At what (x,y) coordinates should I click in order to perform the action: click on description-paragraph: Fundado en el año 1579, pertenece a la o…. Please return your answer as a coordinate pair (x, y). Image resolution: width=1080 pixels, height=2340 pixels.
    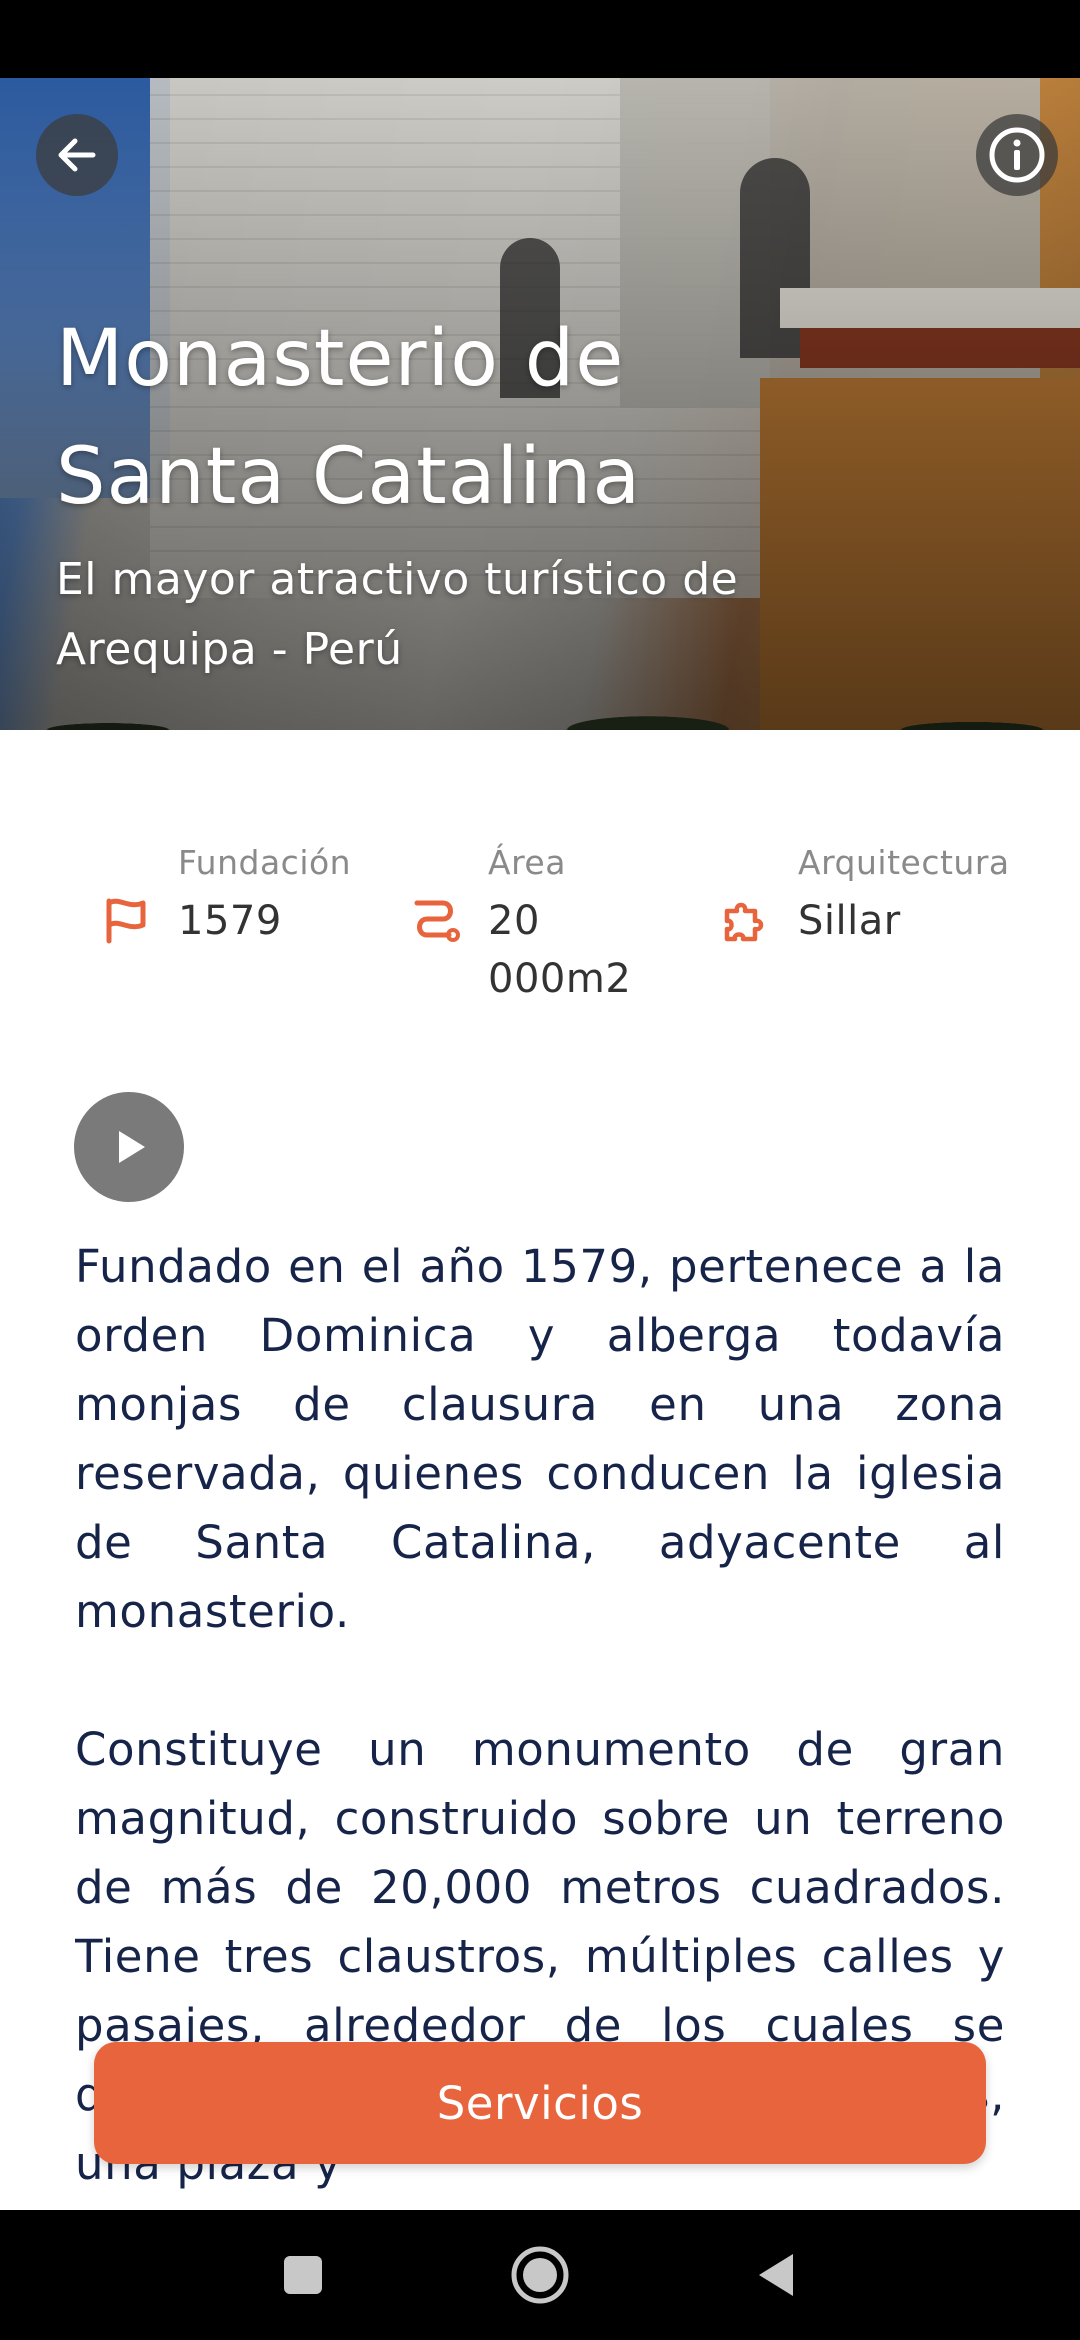
    Looking at the image, I should click on (540, 1439).